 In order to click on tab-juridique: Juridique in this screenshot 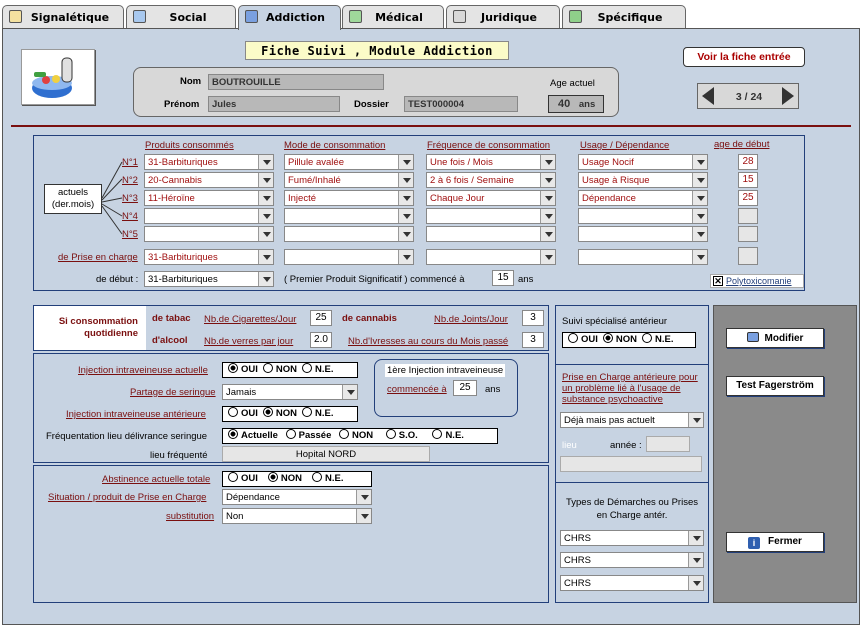, I will do `click(503, 17)`.